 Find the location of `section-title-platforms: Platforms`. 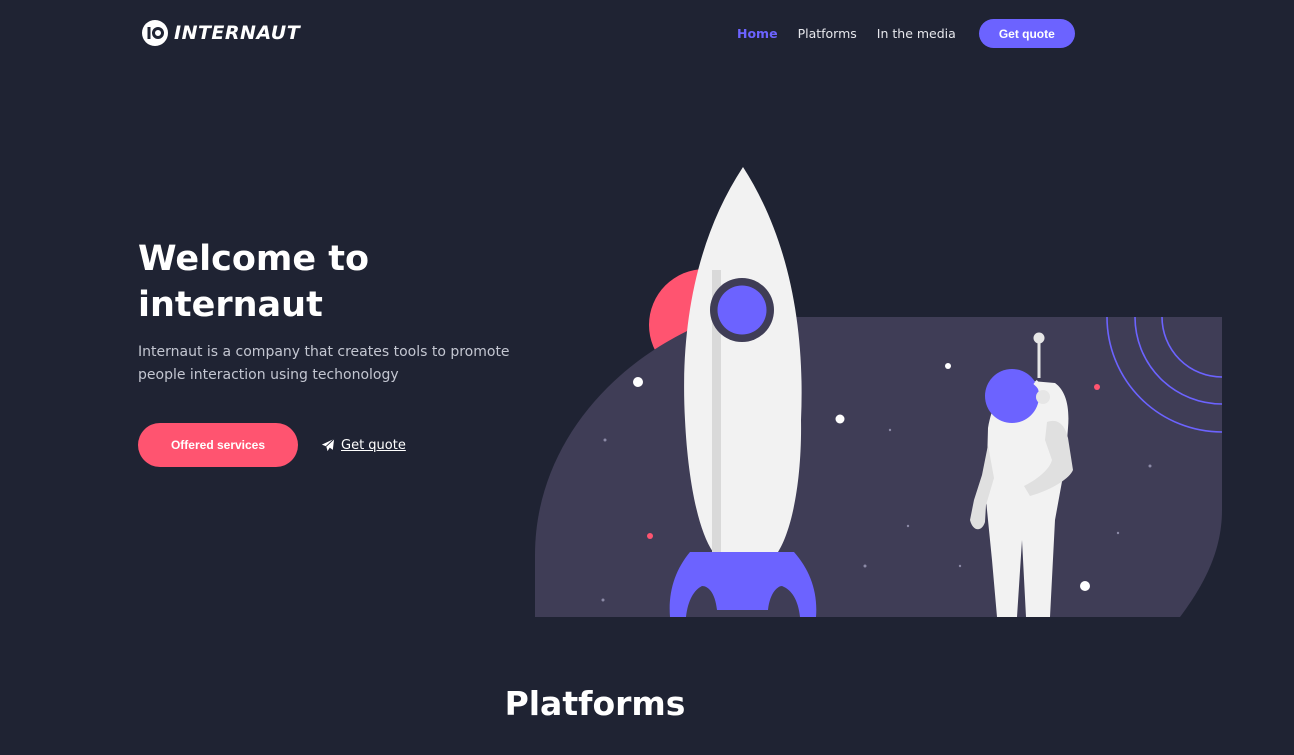

section-title-platforms: Platforms is located at coordinates (595, 703).